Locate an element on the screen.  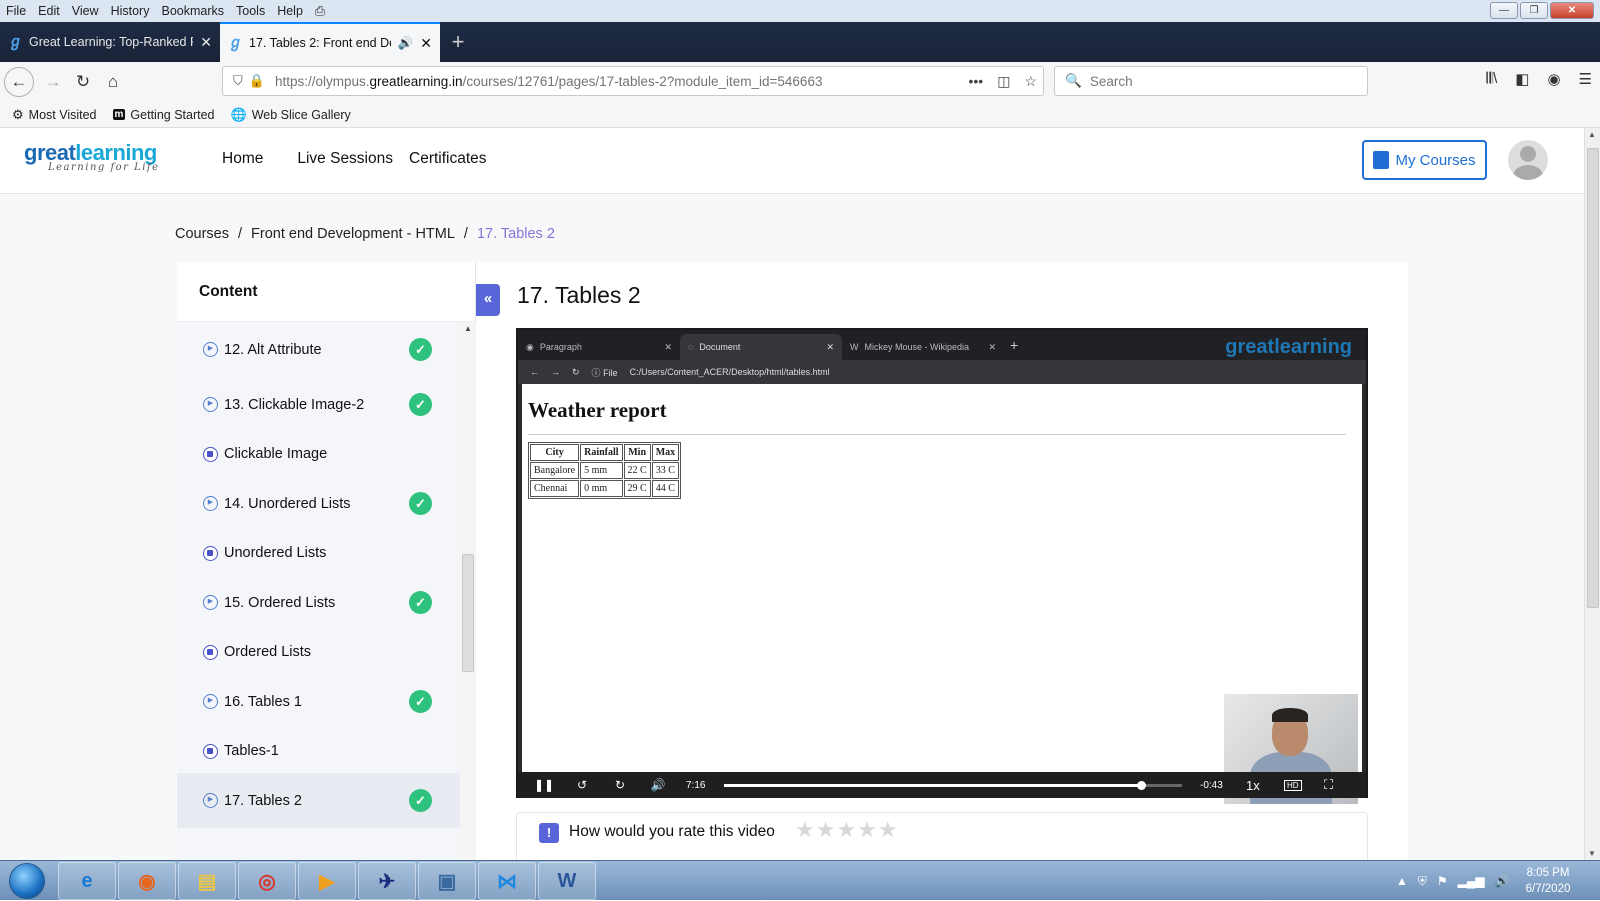
video-page-heading: Weather report is located at coordinates (597, 410).